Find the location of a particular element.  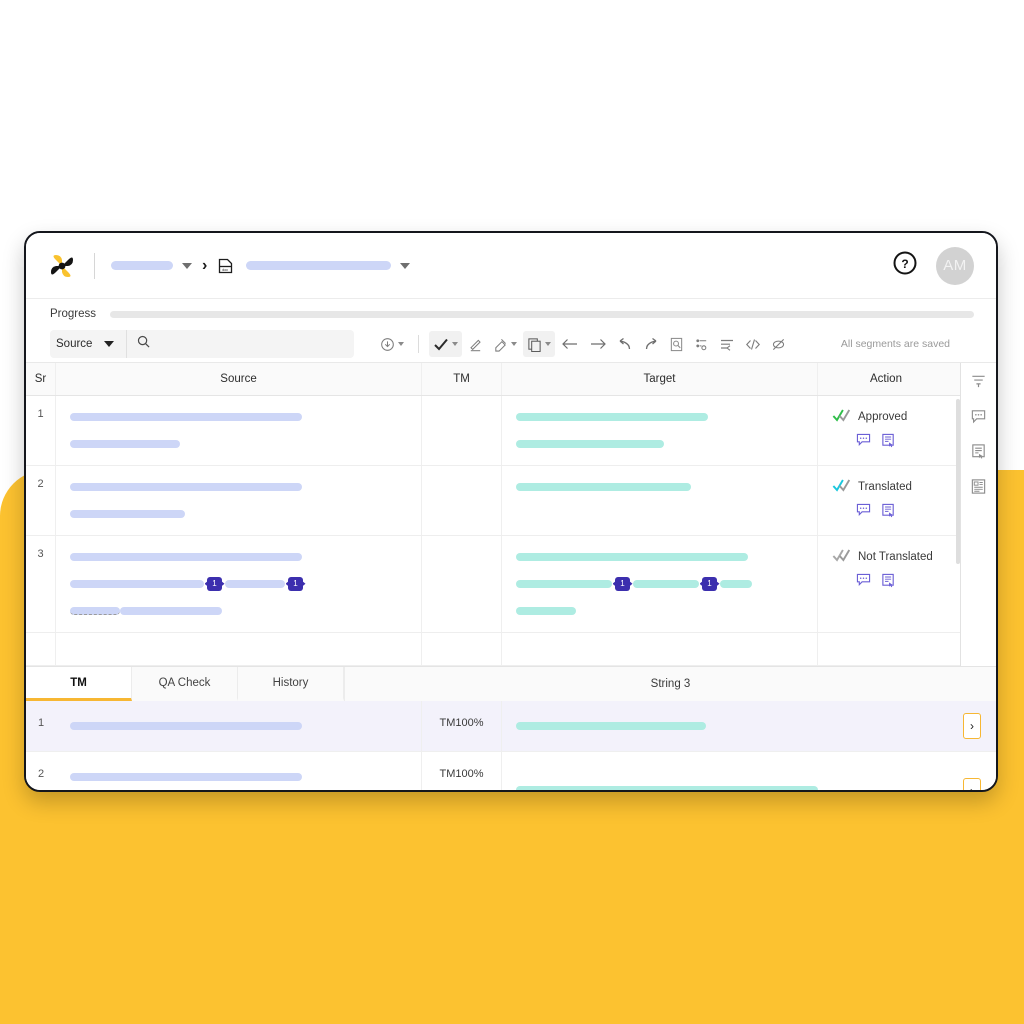

source-cell: 11 is located at coordinates (239, 584).